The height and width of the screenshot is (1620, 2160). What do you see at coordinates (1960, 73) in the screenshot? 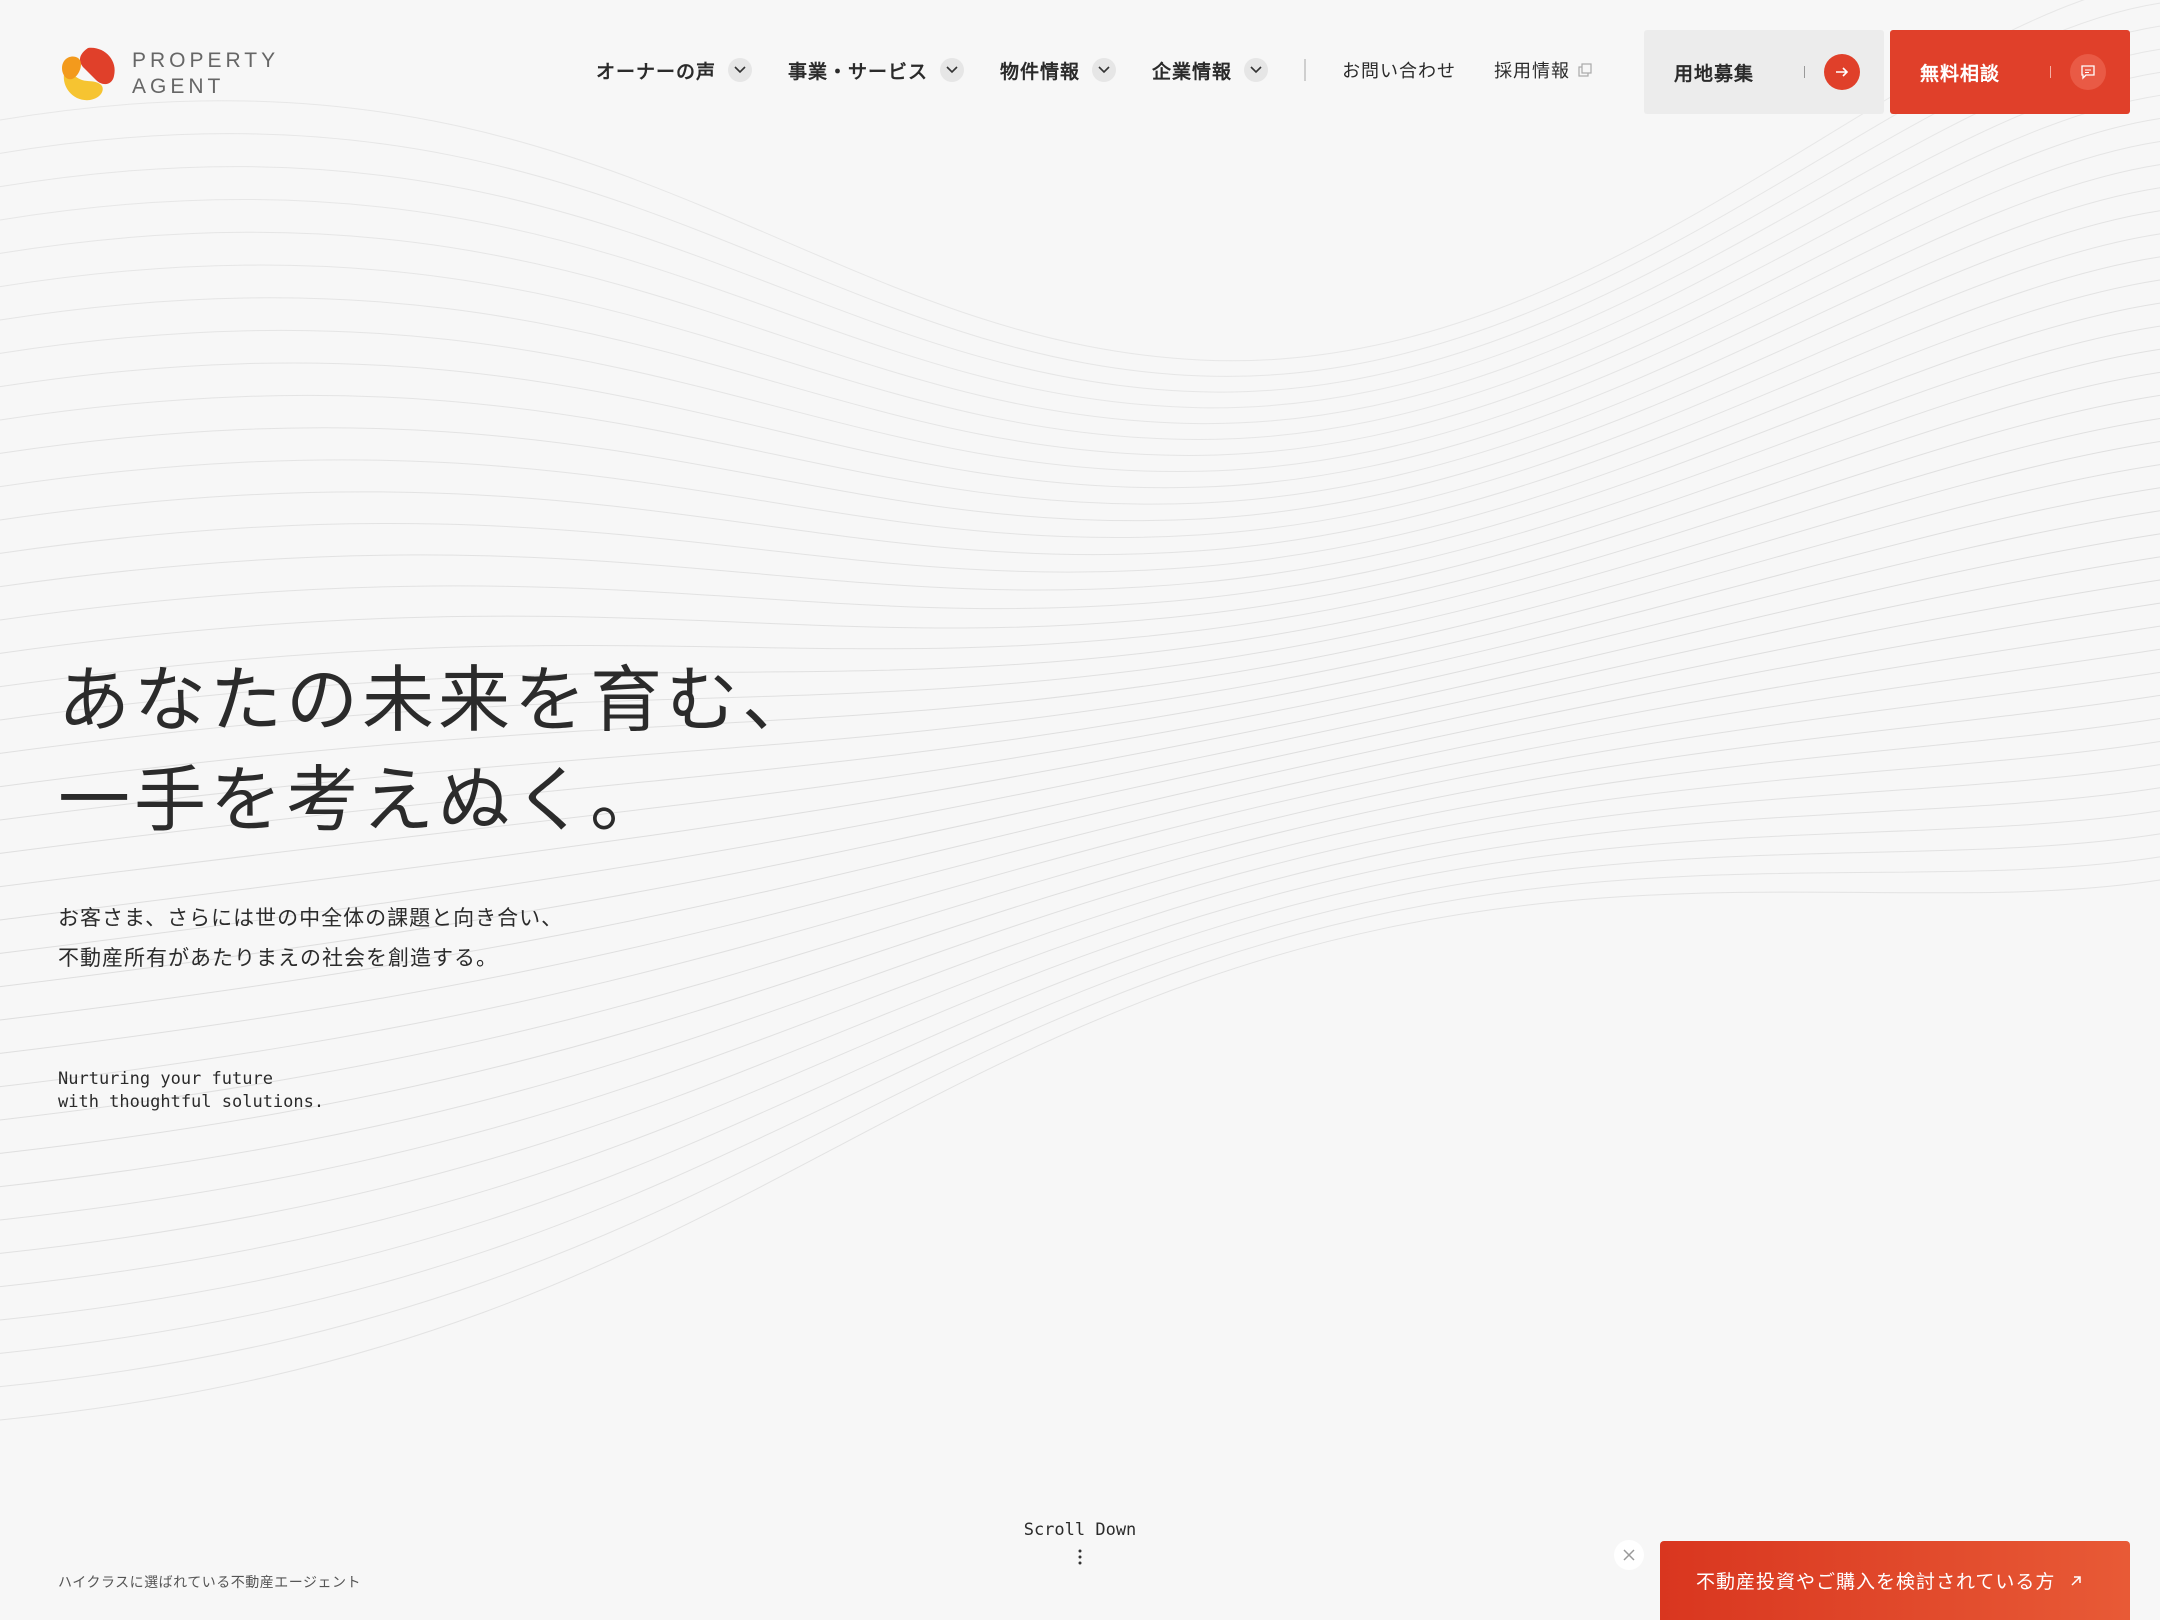
I see `free-consult-label: 無料相談` at bounding box center [1960, 73].